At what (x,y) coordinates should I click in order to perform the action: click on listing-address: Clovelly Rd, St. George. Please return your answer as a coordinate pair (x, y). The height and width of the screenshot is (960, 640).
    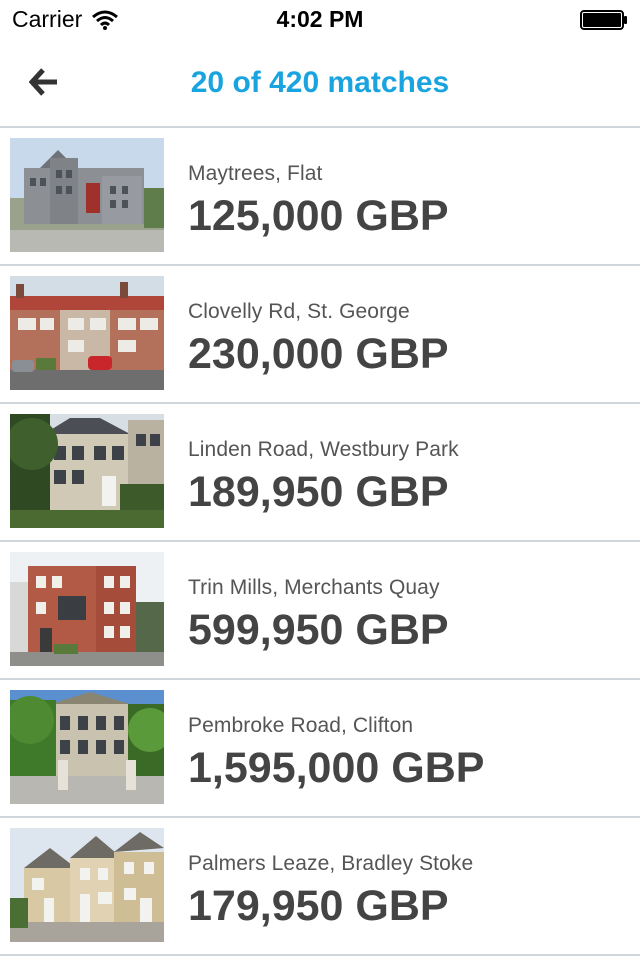
    Looking at the image, I should click on (299, 311).